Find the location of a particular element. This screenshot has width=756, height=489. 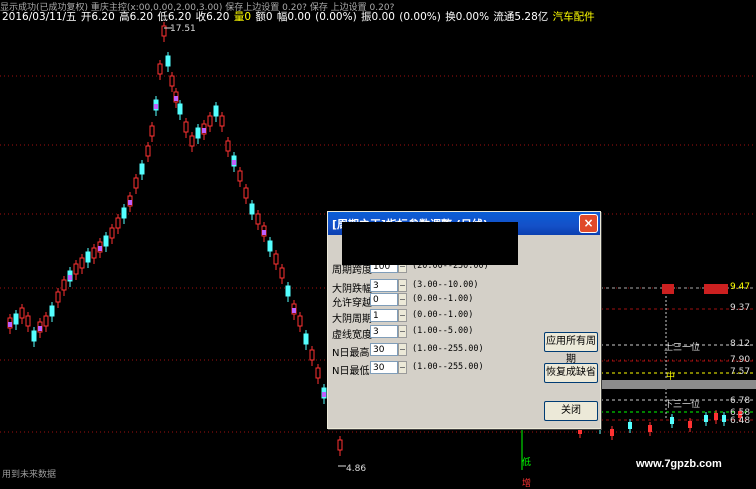

quote-low: 低6.20 is located at coordinates (174, 17).